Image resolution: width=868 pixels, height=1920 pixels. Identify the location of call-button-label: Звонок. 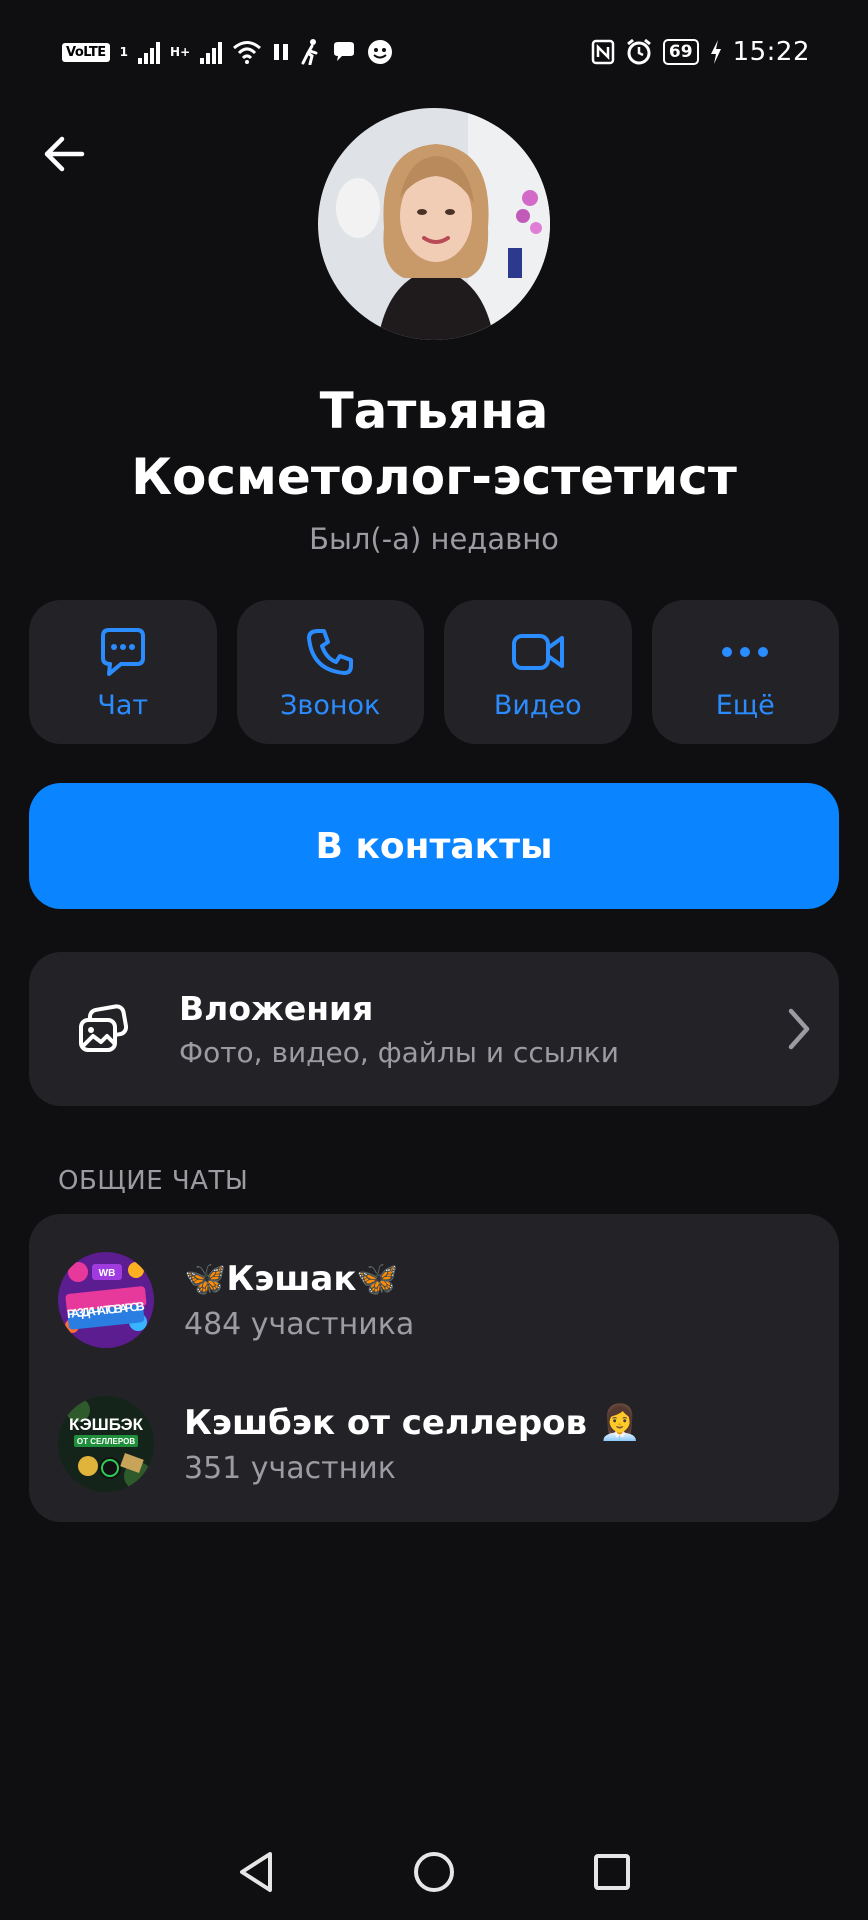
(330, 705).